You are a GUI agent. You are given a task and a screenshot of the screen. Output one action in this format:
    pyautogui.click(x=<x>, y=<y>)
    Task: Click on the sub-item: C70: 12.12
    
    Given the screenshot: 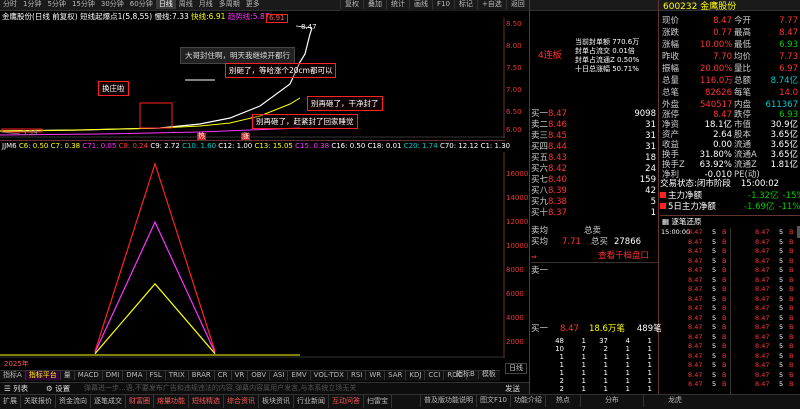 What is the action you would take?
    pyautogui.click(x=459, y=146)
    